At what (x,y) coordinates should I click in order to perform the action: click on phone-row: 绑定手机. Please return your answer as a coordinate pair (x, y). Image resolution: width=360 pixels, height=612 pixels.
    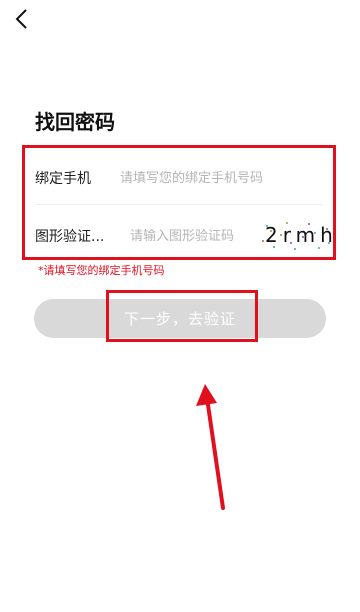
    Looking at the image, I should click on (179, 178).